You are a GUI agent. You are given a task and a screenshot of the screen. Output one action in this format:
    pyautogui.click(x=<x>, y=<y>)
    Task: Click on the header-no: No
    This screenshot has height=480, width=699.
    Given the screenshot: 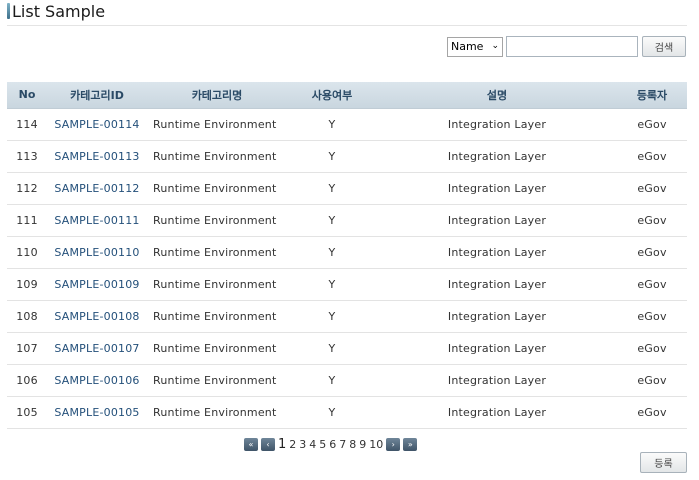 What is the action you would take?
    pyautogui.click(x=27, y=95)
    